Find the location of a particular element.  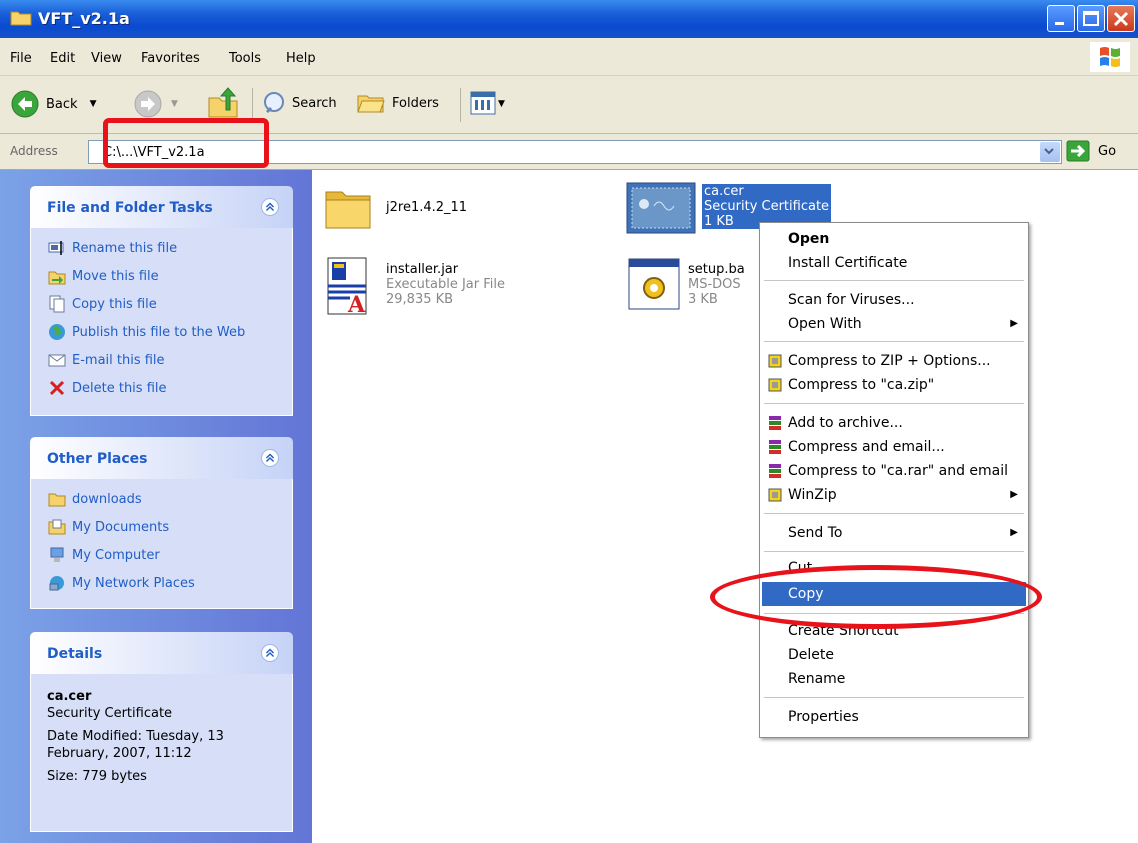

menu-open-with: Open With ▶ is located at coordinates (894, 324).